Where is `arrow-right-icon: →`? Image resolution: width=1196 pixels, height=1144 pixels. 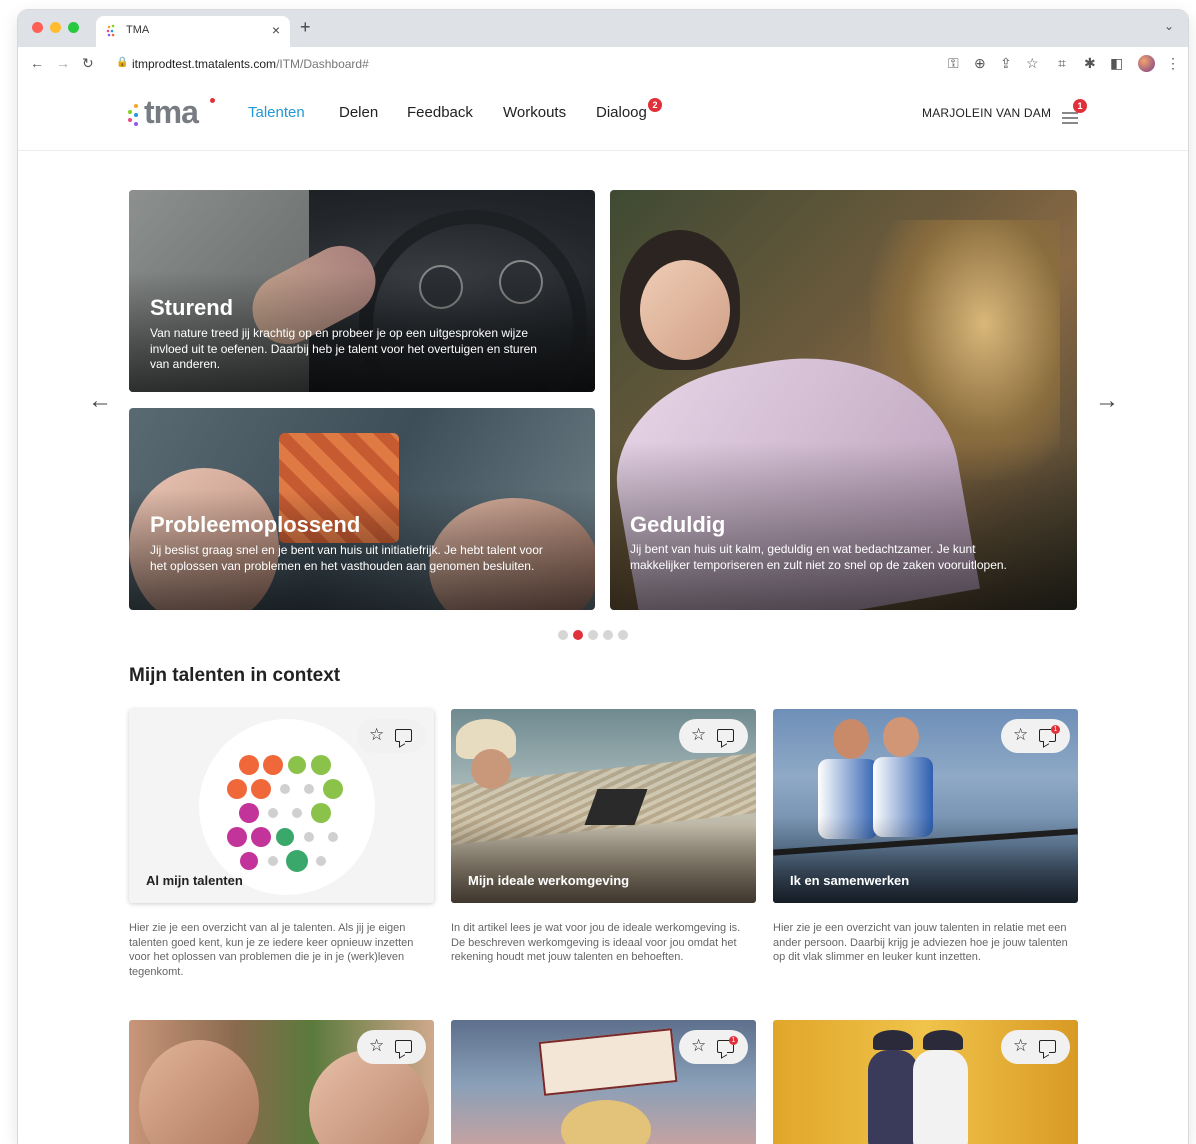
arrow-right-icon: → is located at coordinates (1107, 401).